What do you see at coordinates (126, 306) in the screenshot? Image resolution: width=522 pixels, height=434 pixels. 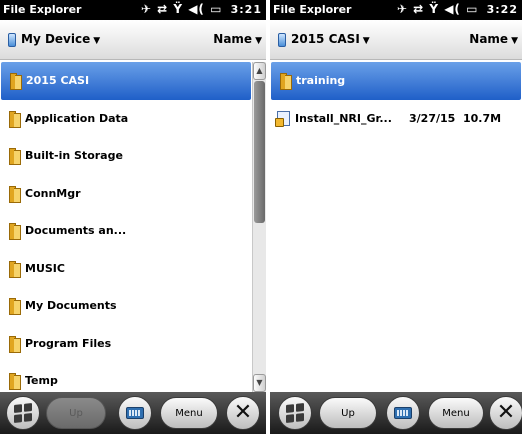 I see `list-item: My Documents` at bounding box center [126, 306].